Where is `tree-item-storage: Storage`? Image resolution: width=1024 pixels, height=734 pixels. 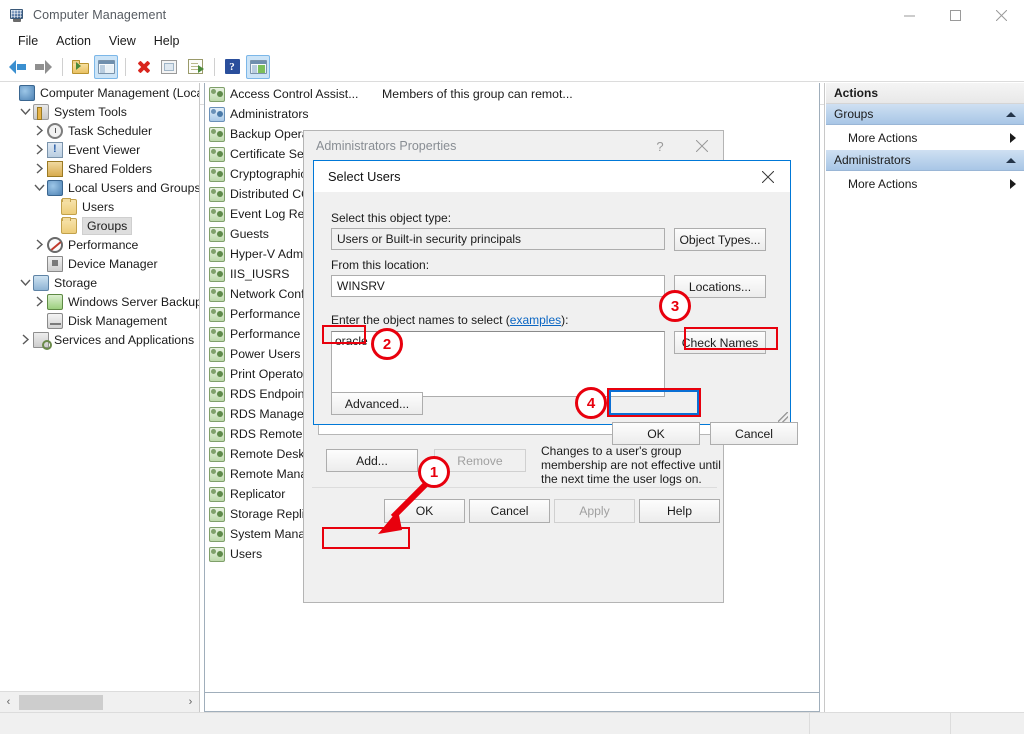
tree-item-storage: Storage is located at coordinates (99, 282).